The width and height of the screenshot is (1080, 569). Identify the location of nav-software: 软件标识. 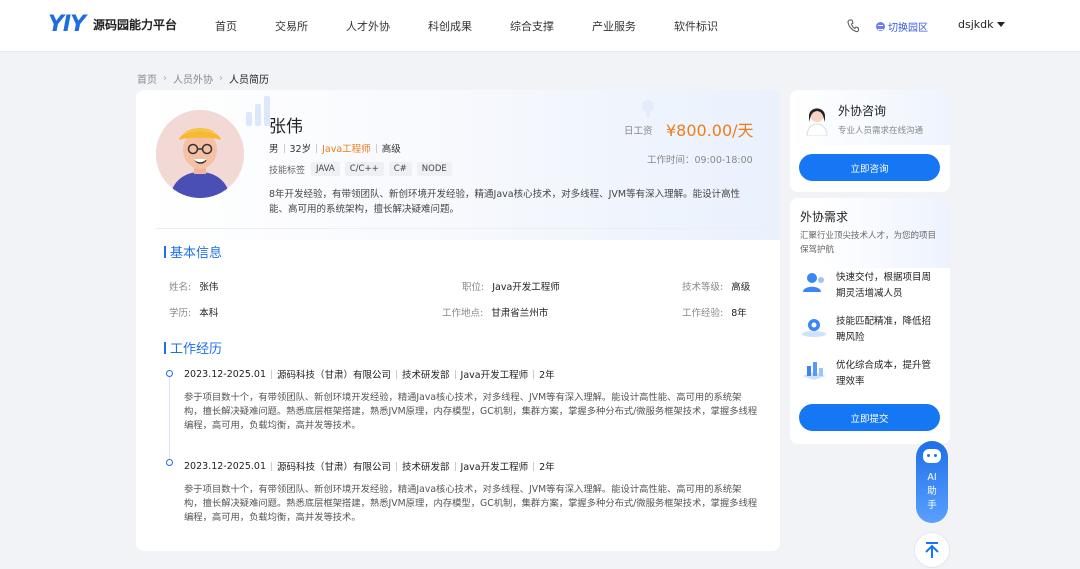
(696, 26).